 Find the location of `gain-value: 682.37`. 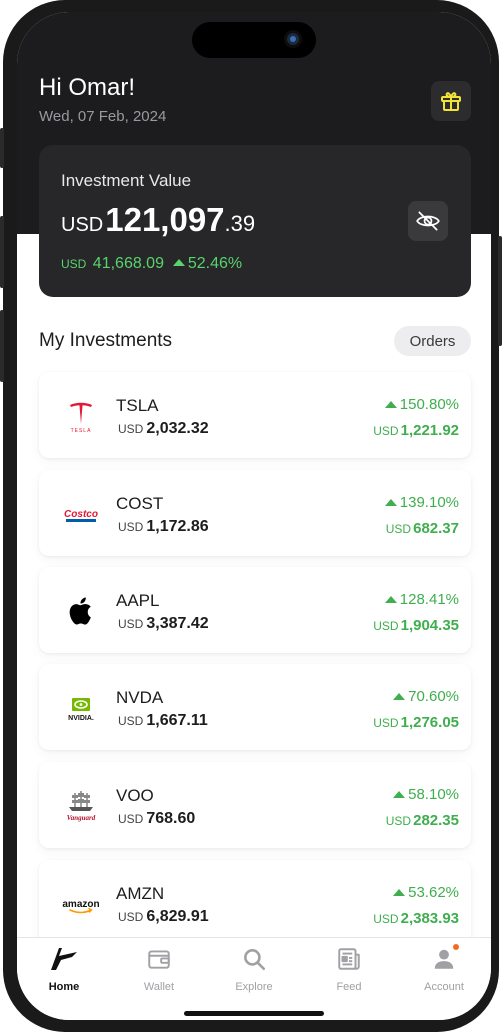

gain-value: 682.37 is located at coordinates (436, 528).